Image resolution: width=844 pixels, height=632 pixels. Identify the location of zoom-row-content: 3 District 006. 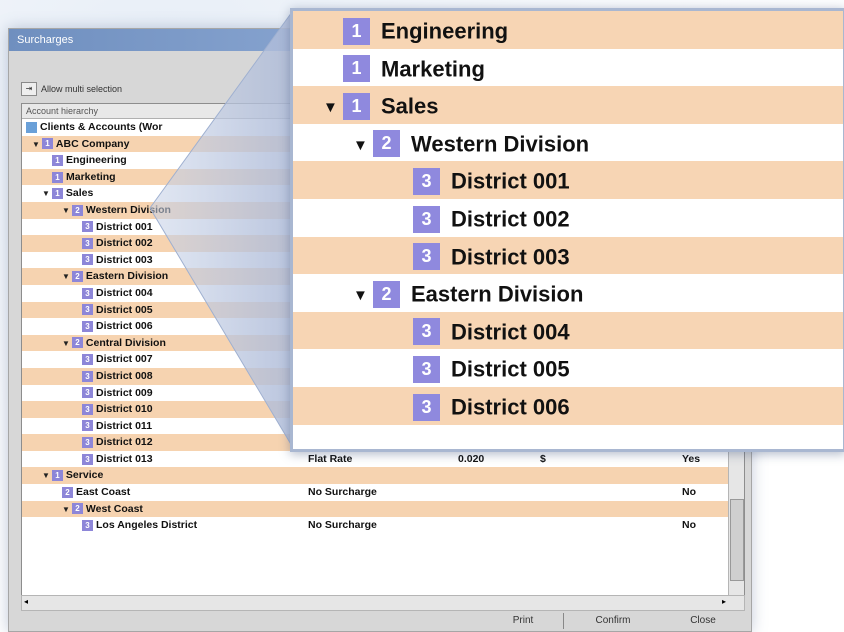
(491, 406).